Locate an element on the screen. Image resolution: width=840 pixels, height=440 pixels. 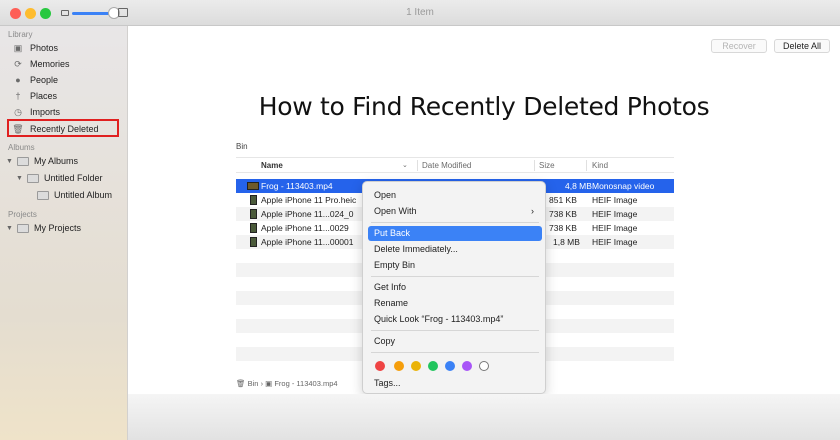
bin-column-header: Name ⌄ Date Modified Size Kind is located at coordinates (455, 165).